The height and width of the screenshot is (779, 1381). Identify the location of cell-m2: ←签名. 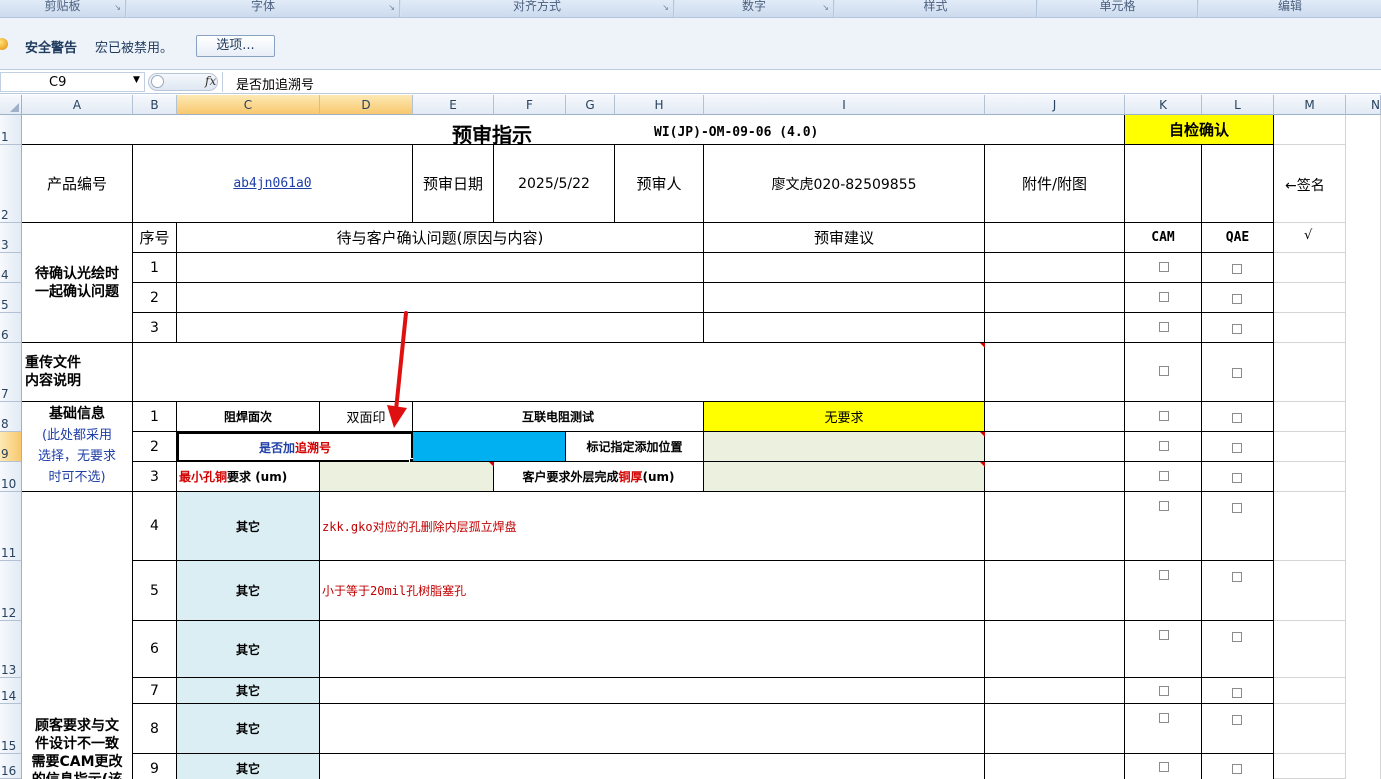
(1310, 184).